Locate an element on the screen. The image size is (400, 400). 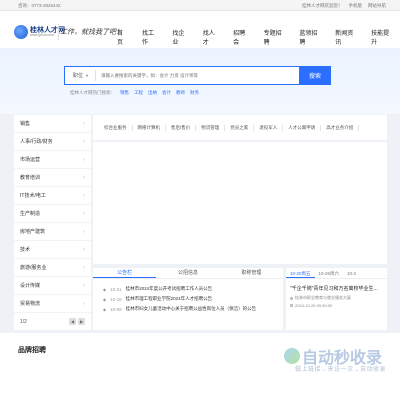
site-nav-link: 网站导航 is located at coordinates (377, 6).